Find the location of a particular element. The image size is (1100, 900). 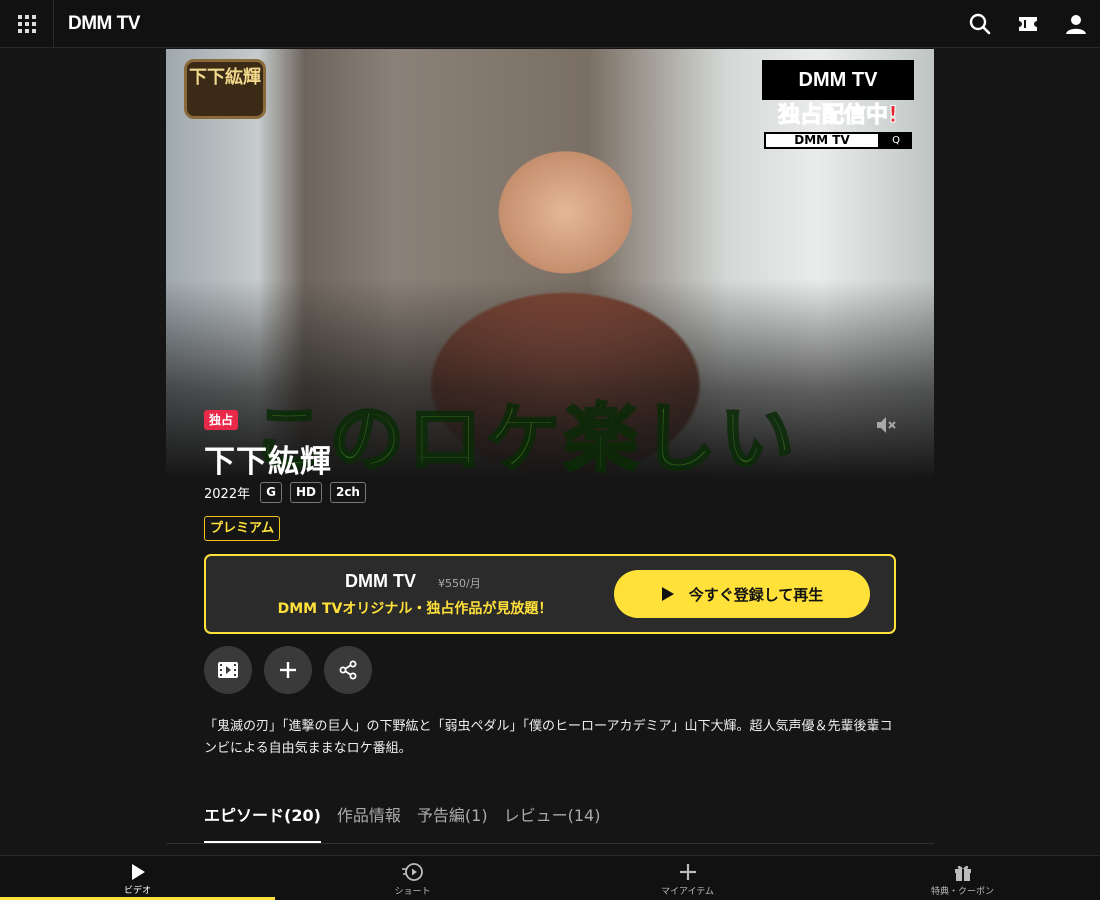

nav-short-label: ショート is located at coordinates (412, 891).